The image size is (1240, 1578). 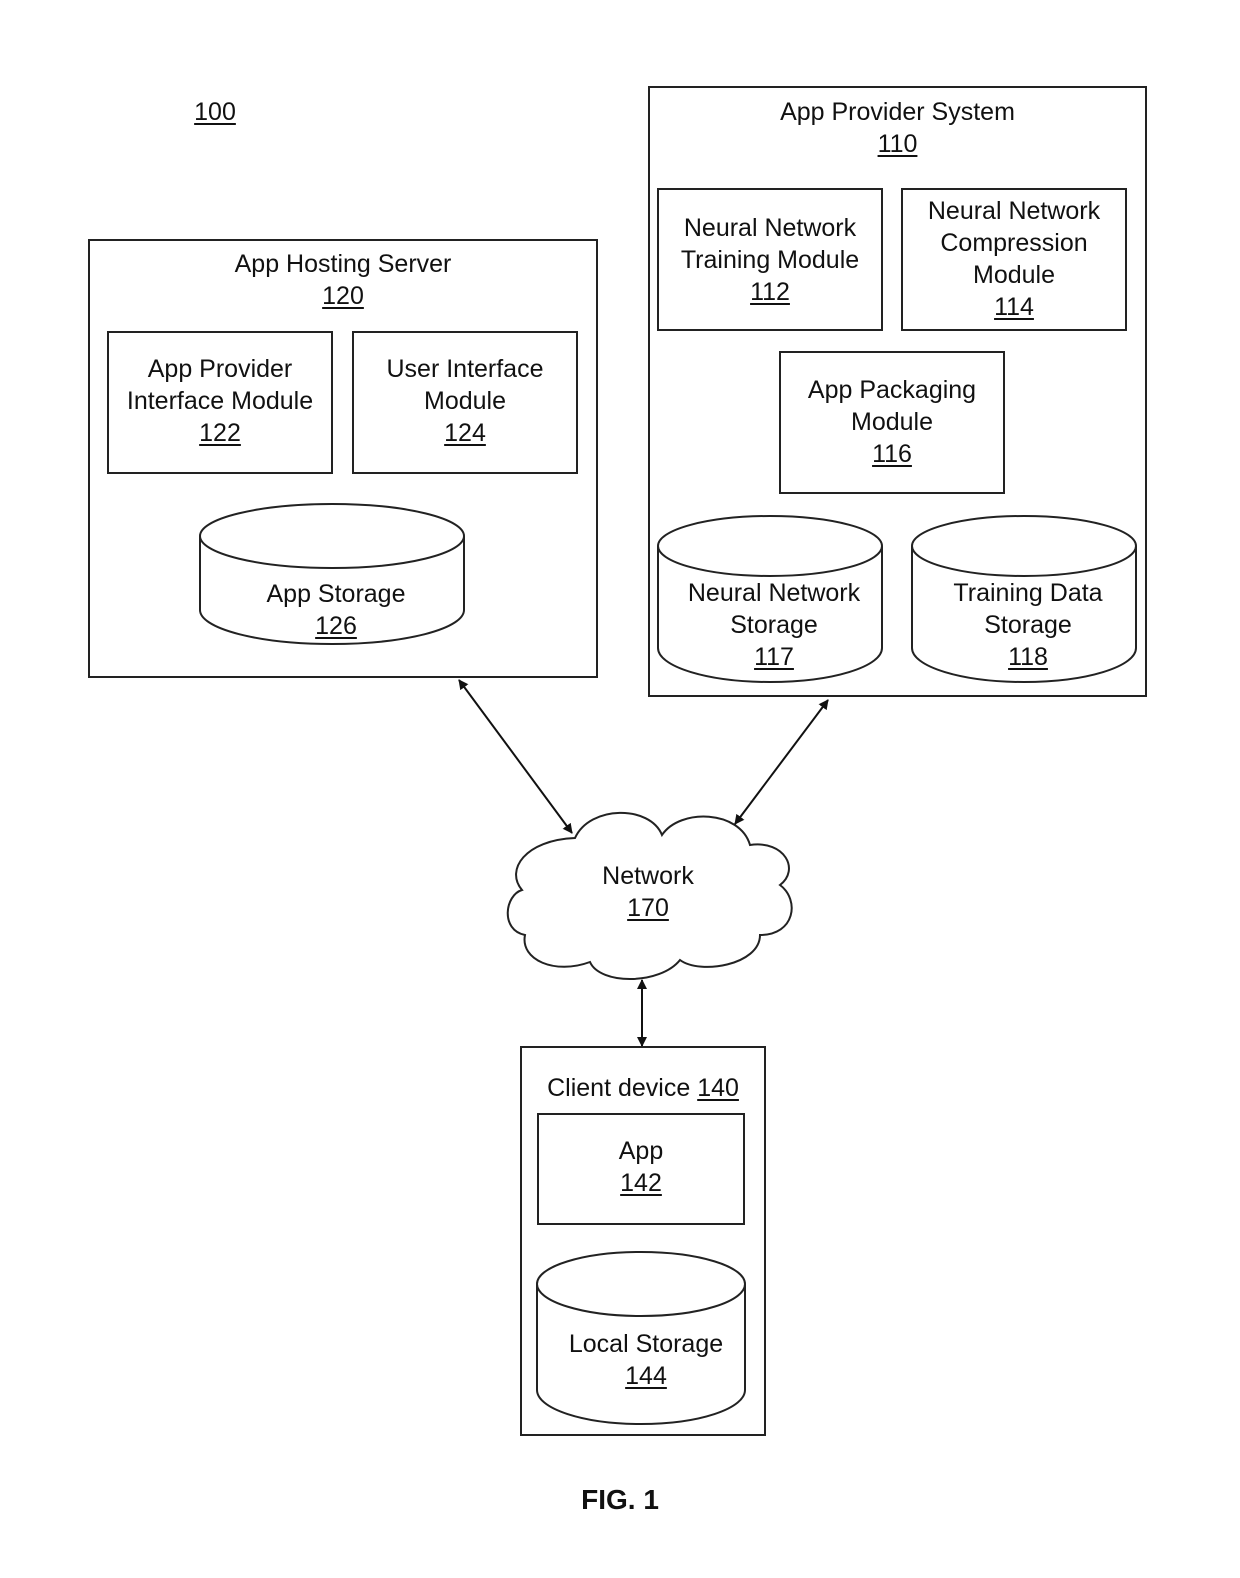 I want to click on app-hosting-server-title: App Hosting Server, so click(x=343, y=264).